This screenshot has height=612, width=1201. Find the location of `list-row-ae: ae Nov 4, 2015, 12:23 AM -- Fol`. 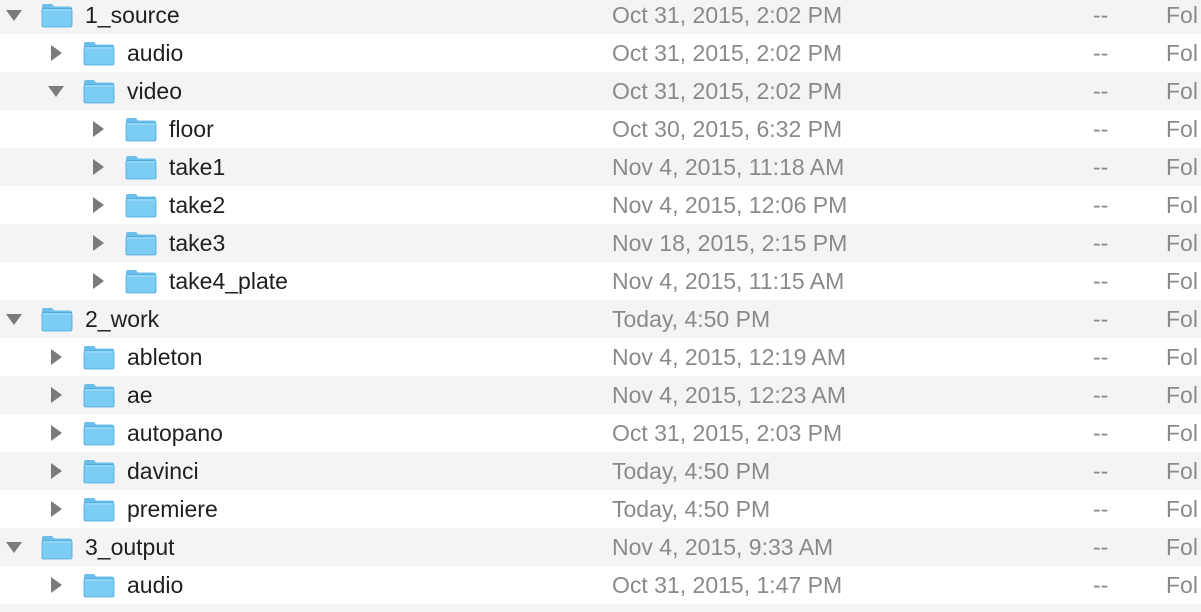

list-row-ae: ae Nov 4, 2015, 12:23 AM -- Fol is located at coordinates (600, 395).